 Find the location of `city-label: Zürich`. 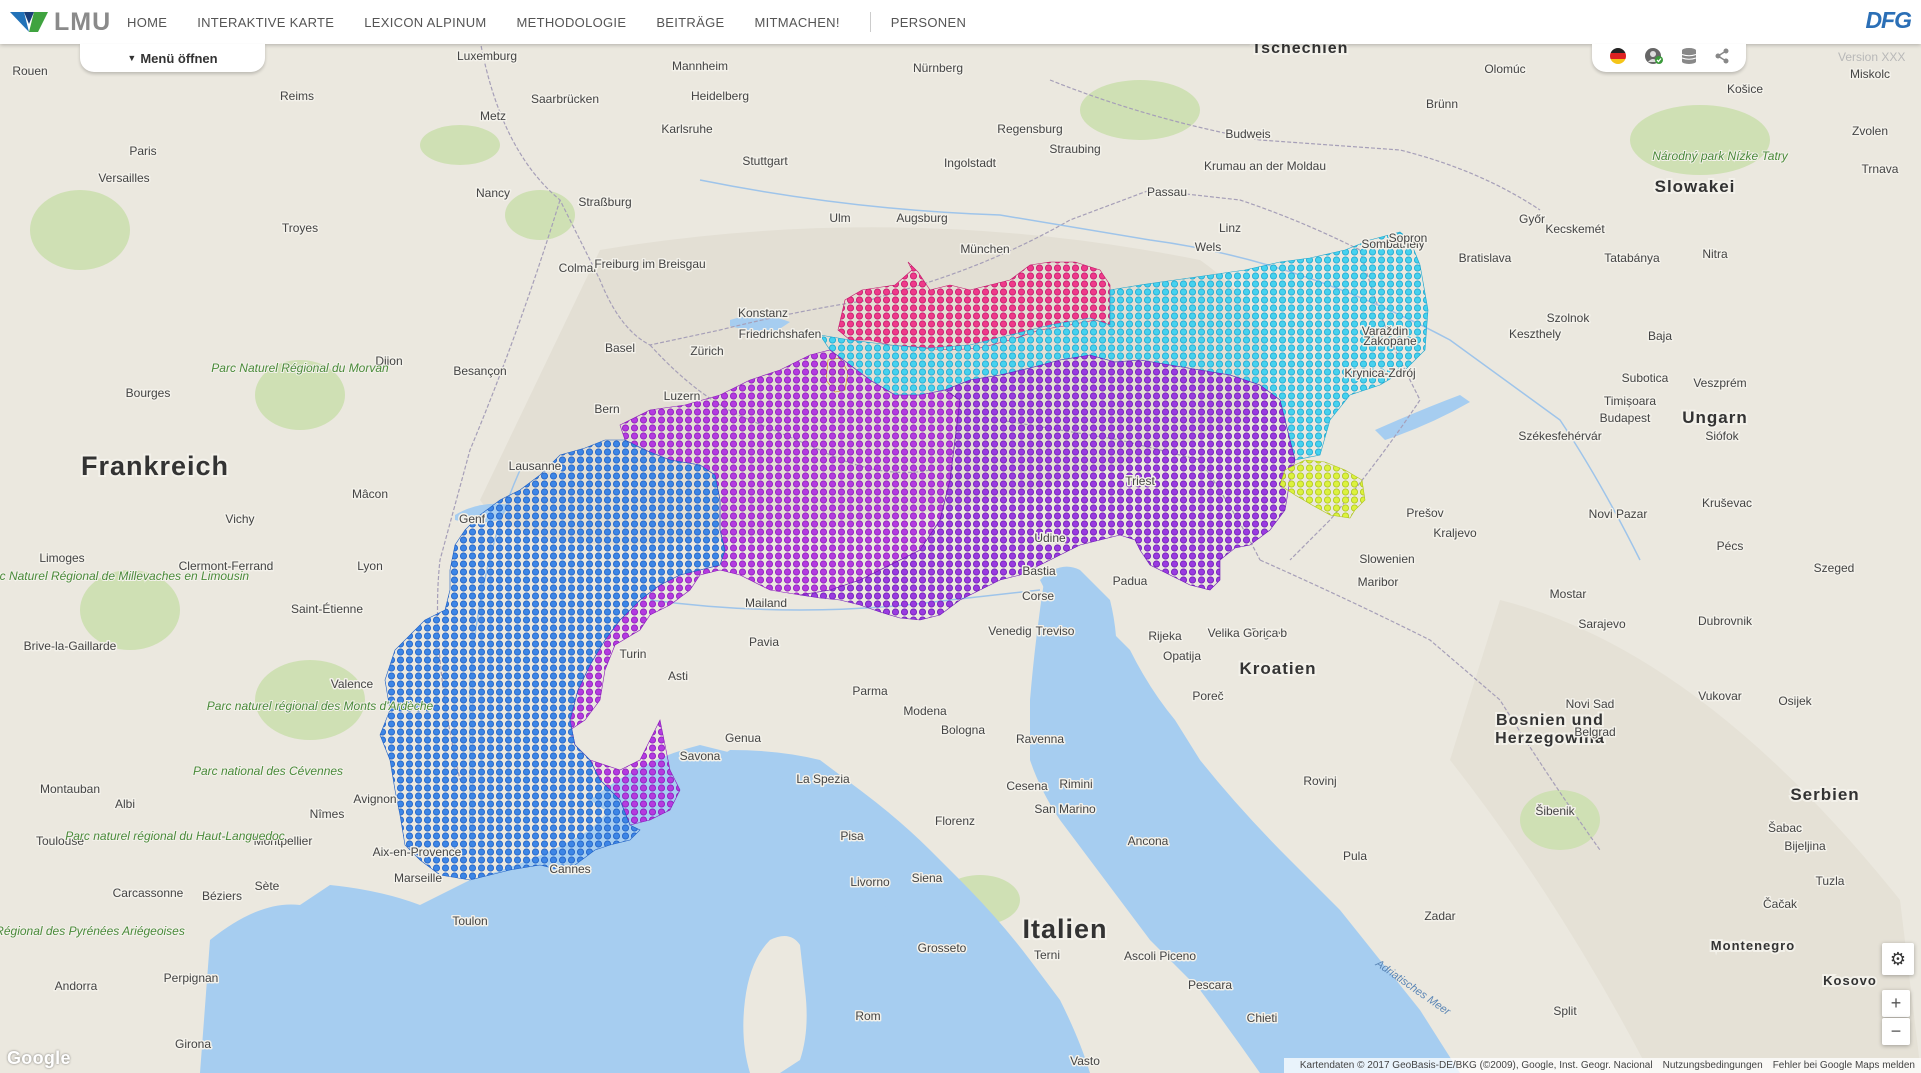

city-label: Zürich is located at coordinates (706, 351).